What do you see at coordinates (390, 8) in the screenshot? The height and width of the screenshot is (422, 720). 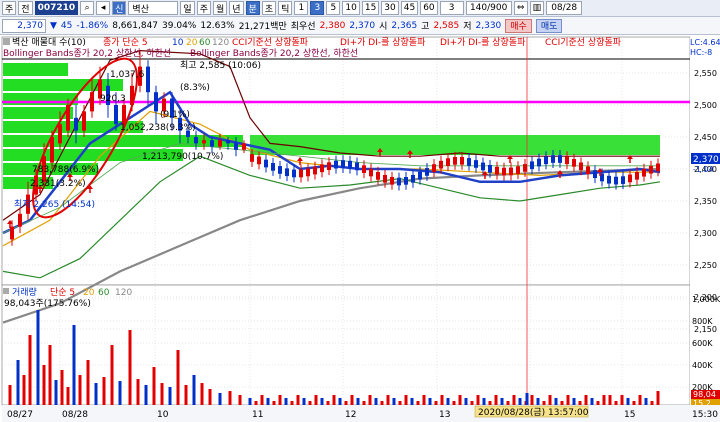 I see `count-30: 30` at bounding box center [390, 8].